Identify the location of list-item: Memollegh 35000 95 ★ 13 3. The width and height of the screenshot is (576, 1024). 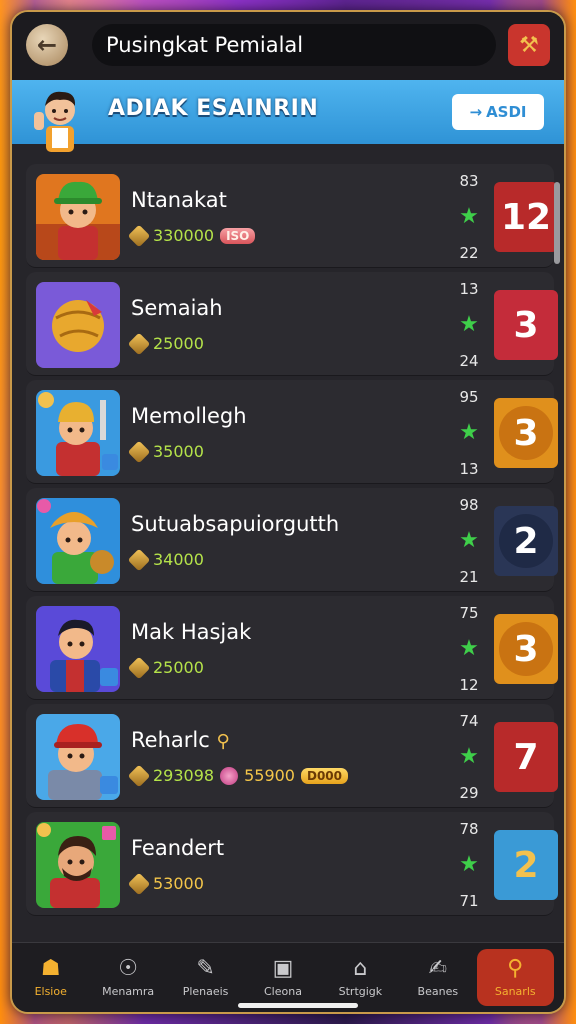
(292, 432).